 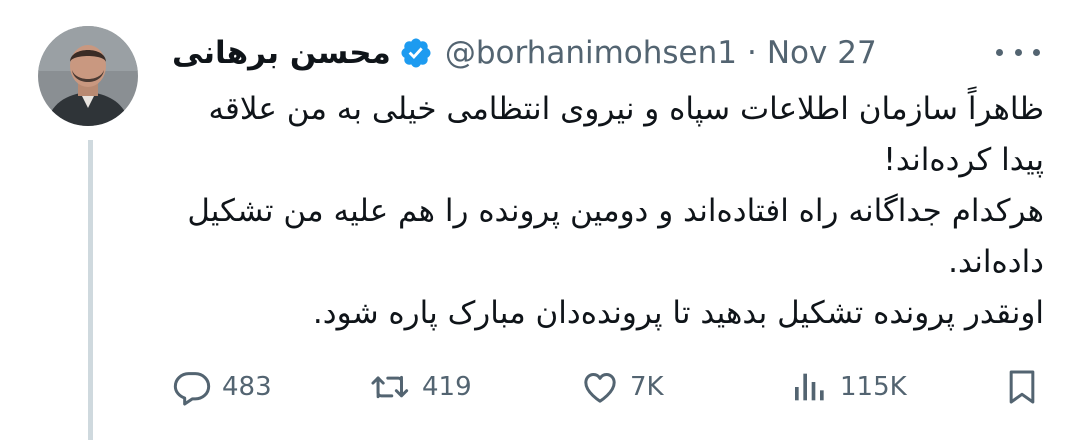 What do you see at coordinates (447, 387) in the screenshot?
I see `retweet-count: 419` at bounding box center [447, 387].